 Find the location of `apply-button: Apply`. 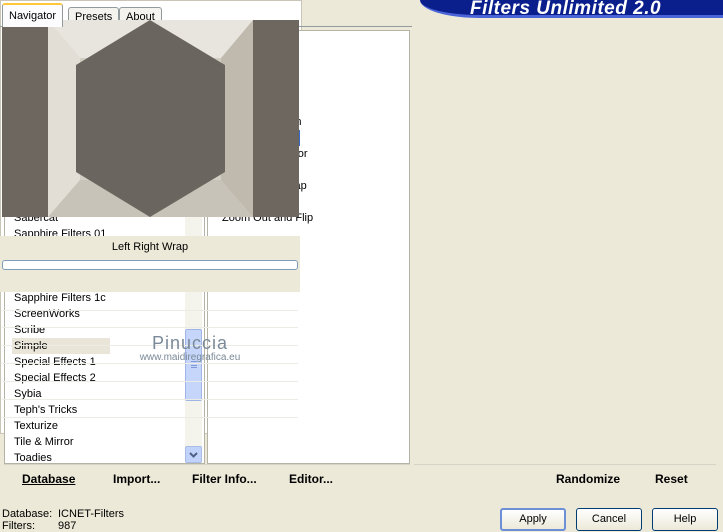

apply-button: Apply is located at coordinates (533, 519).